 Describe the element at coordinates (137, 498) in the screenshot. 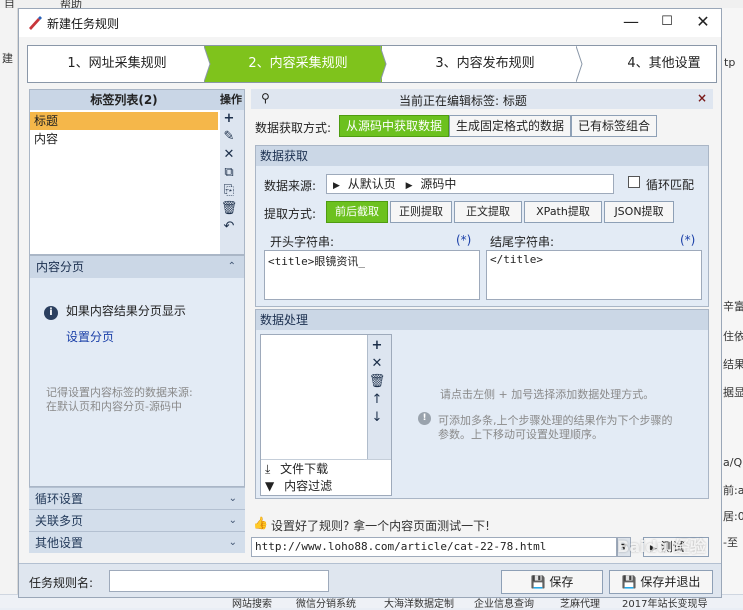

I see `loop-settings-header: 循环设置 ⌄` at that location.